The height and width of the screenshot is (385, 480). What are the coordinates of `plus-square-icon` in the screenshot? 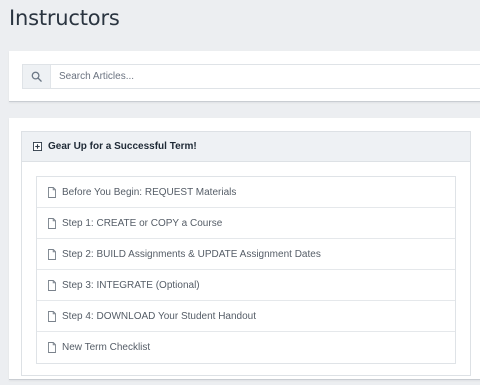 It's located at (37, 146).